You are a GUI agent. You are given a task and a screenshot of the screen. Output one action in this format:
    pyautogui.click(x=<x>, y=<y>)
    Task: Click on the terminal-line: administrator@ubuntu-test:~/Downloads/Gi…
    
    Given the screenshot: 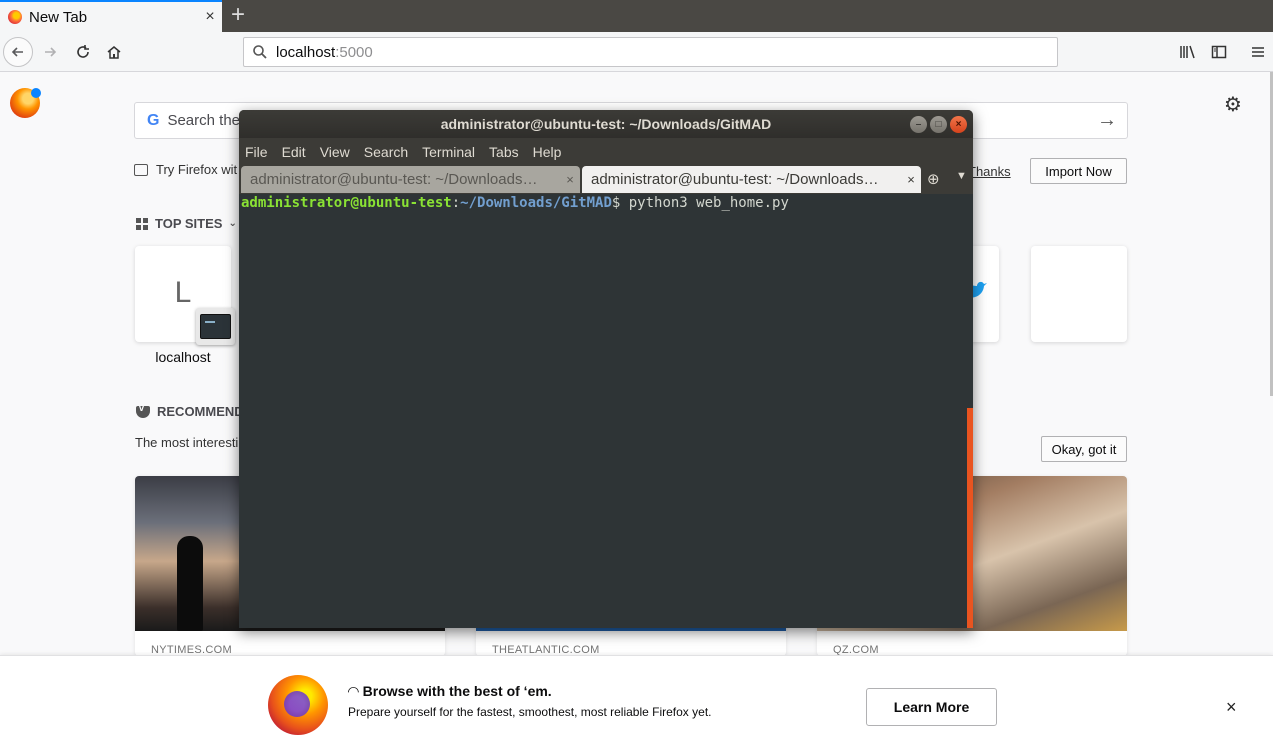 What is the action you would take?
    pyautogui.click(x=605, y=203)
    